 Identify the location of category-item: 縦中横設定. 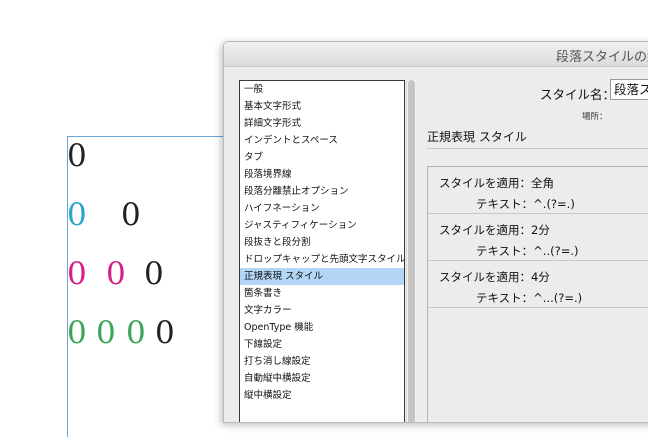
(322, 395).